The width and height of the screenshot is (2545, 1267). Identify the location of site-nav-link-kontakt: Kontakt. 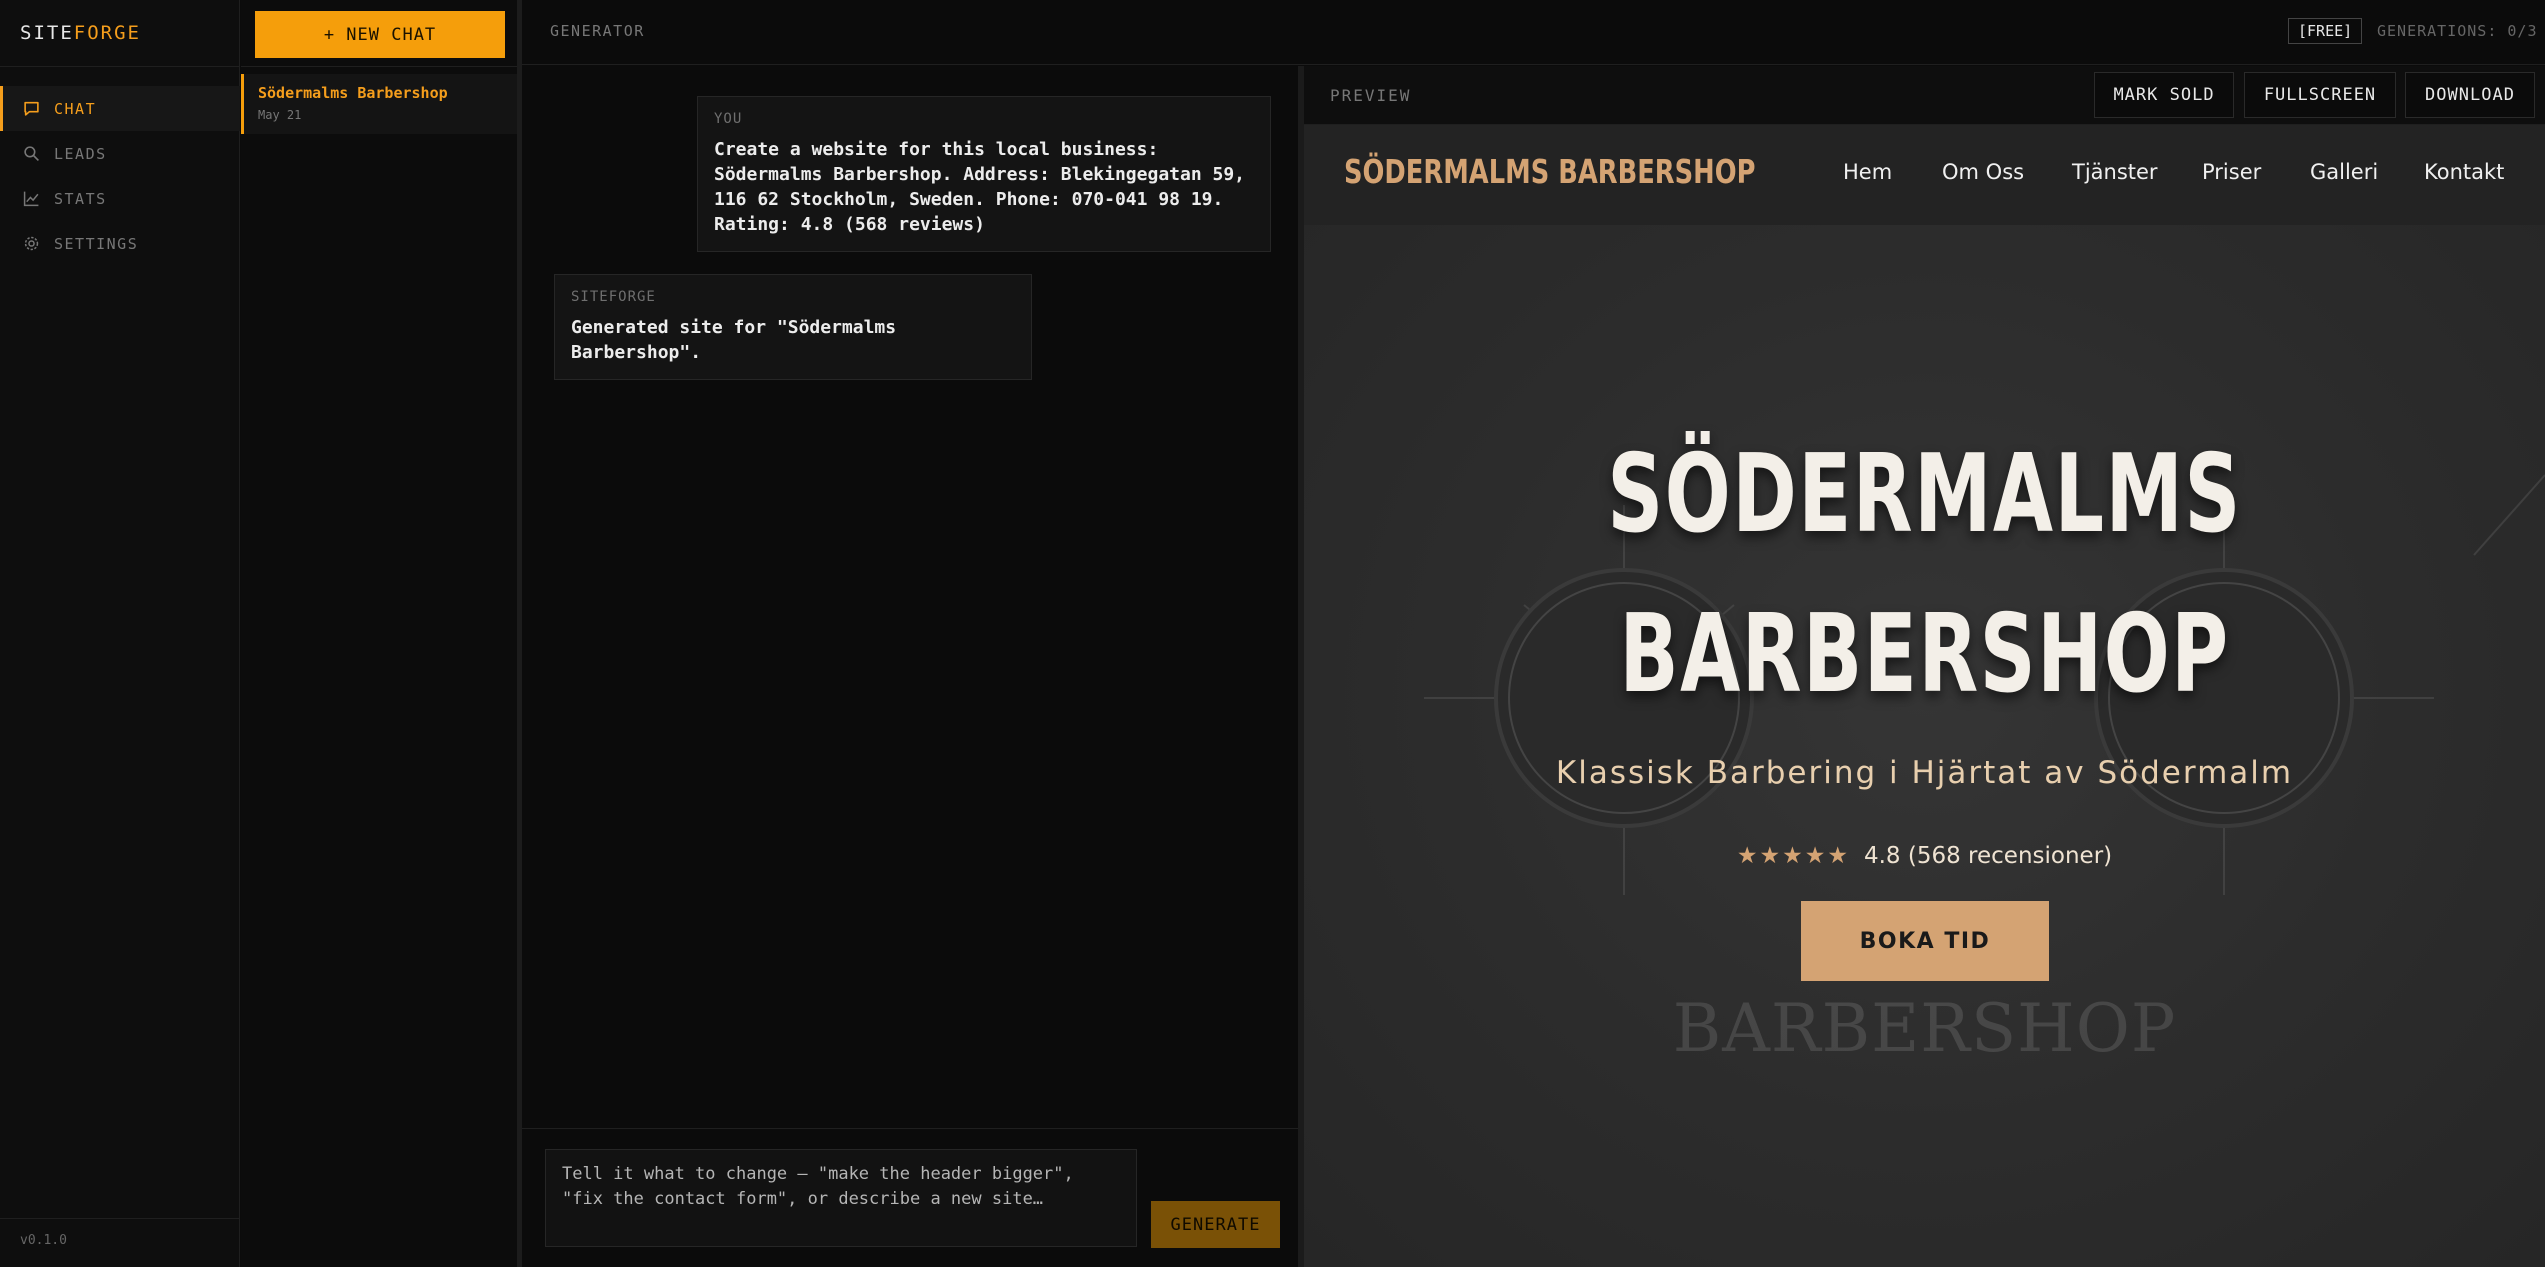
(2464, 172).